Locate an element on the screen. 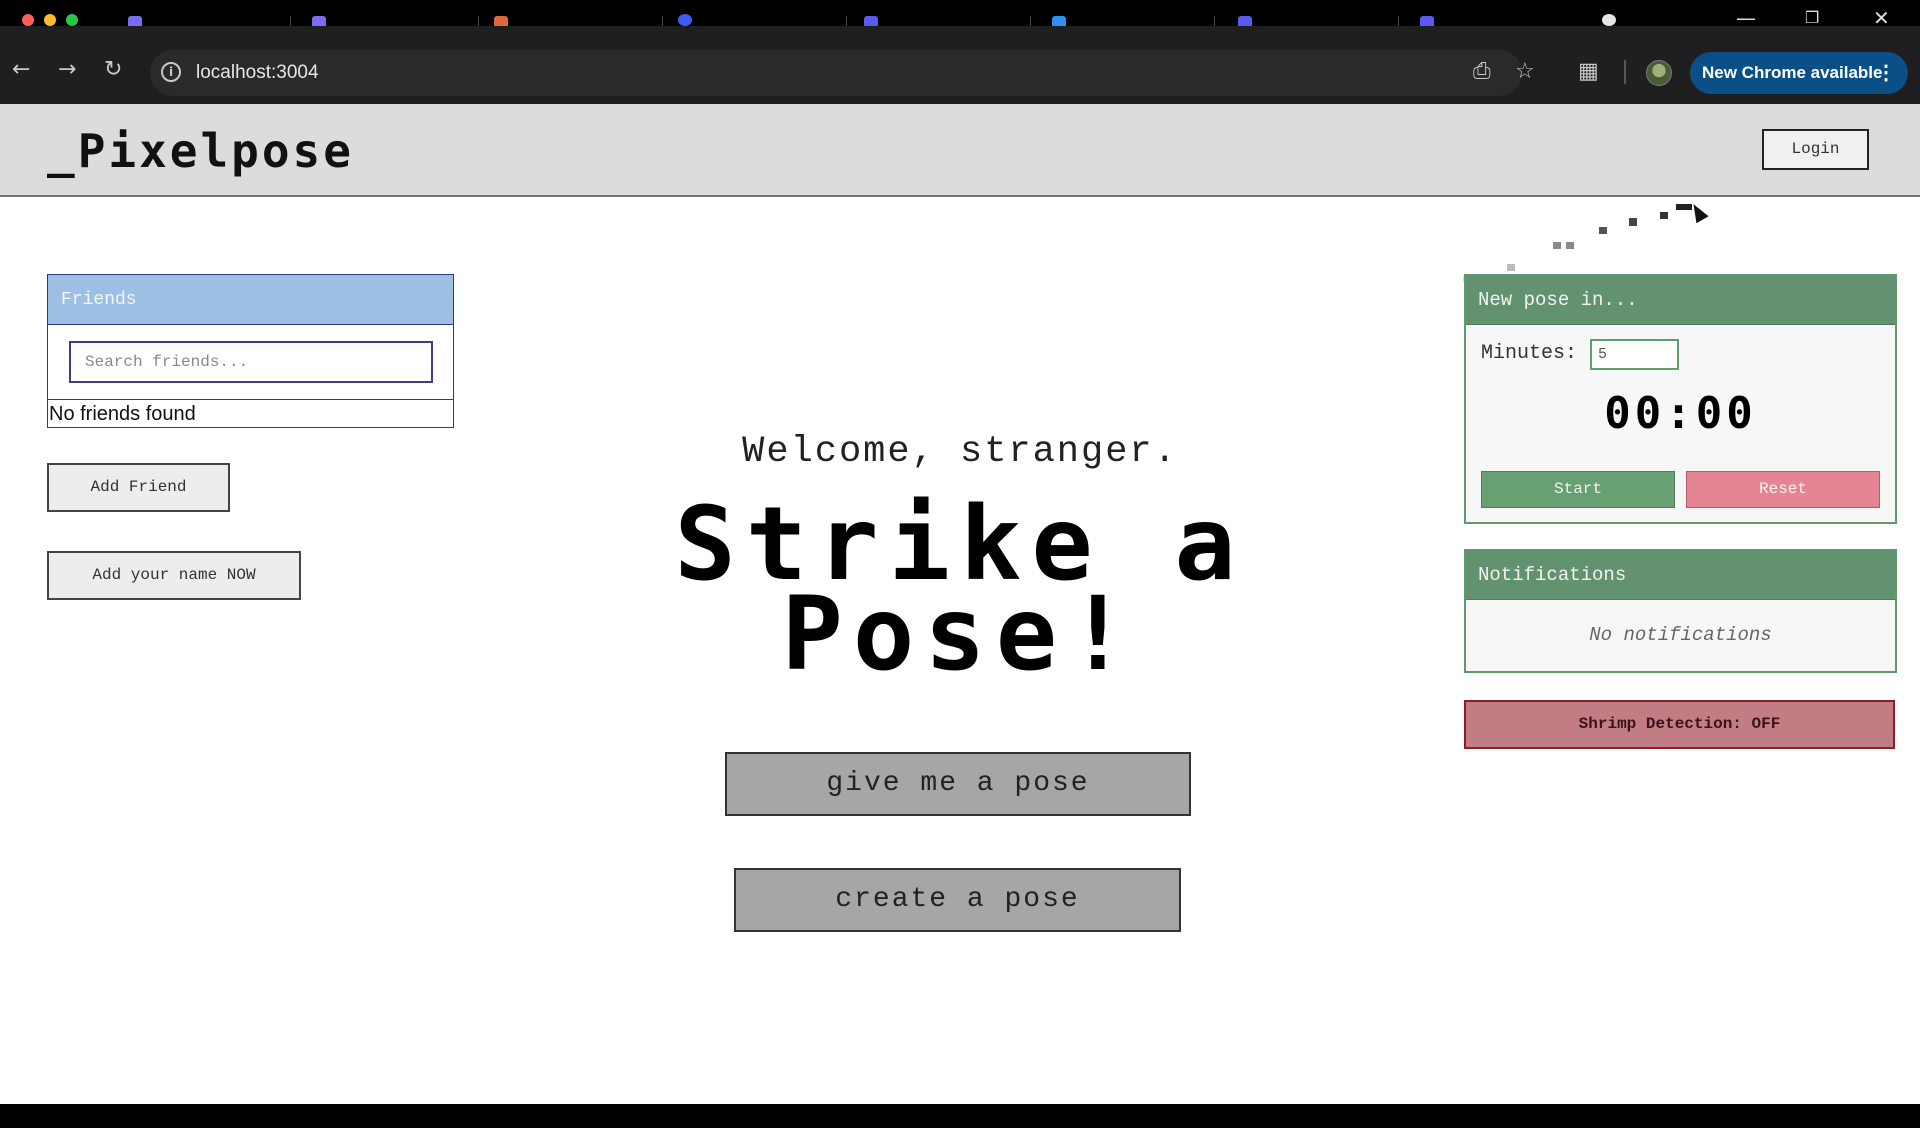  minimize-icon: — is located at coordinates (1746, 18).